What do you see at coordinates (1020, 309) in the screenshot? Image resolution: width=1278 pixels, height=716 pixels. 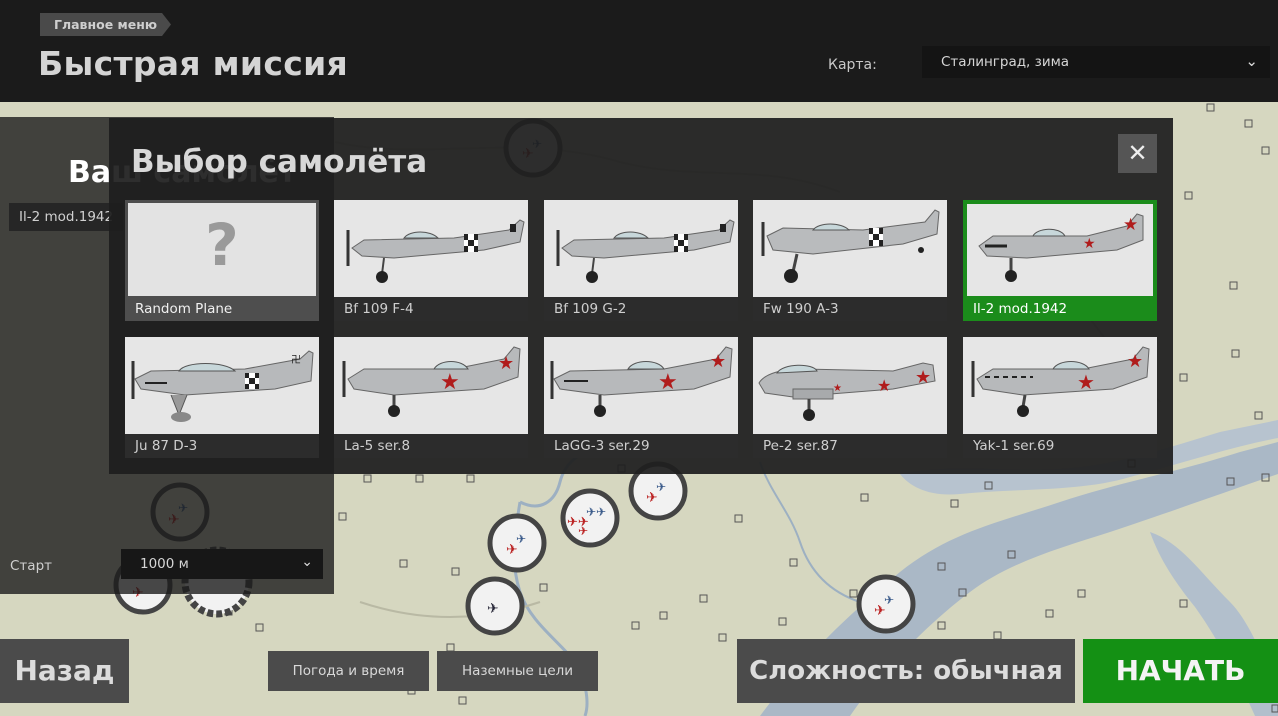 I see `plane-tile-label: Il-2 mod.1942` at bounding box center [1020, 309].